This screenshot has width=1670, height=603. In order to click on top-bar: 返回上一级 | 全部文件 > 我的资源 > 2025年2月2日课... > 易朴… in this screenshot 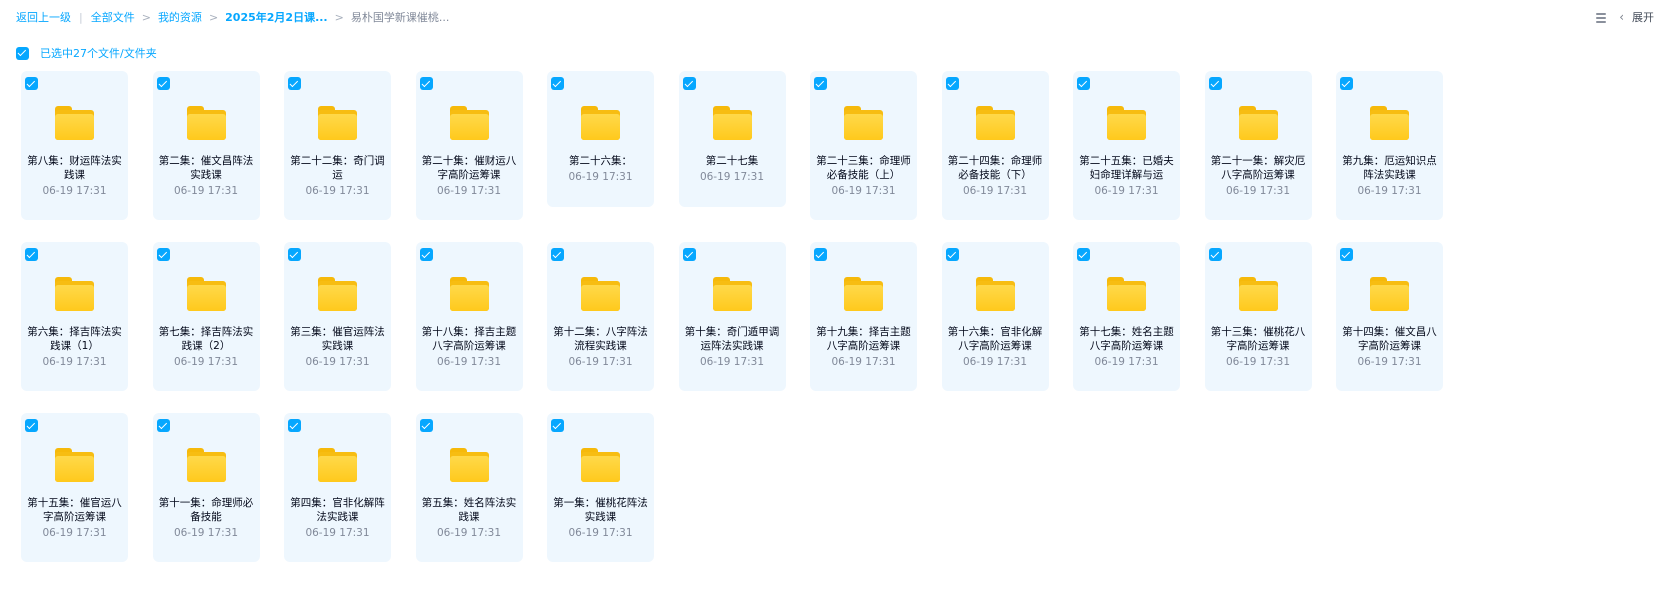, I will do `click(835, 17)`.